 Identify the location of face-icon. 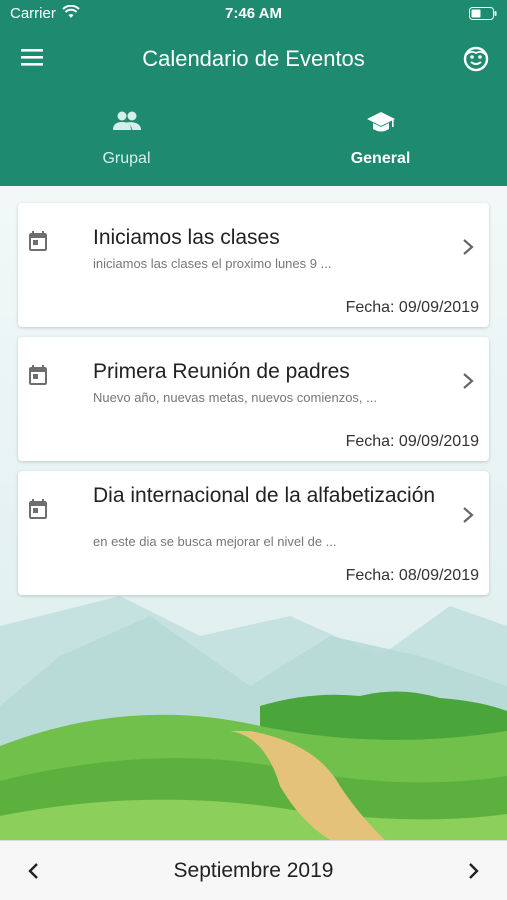
(476, 59).